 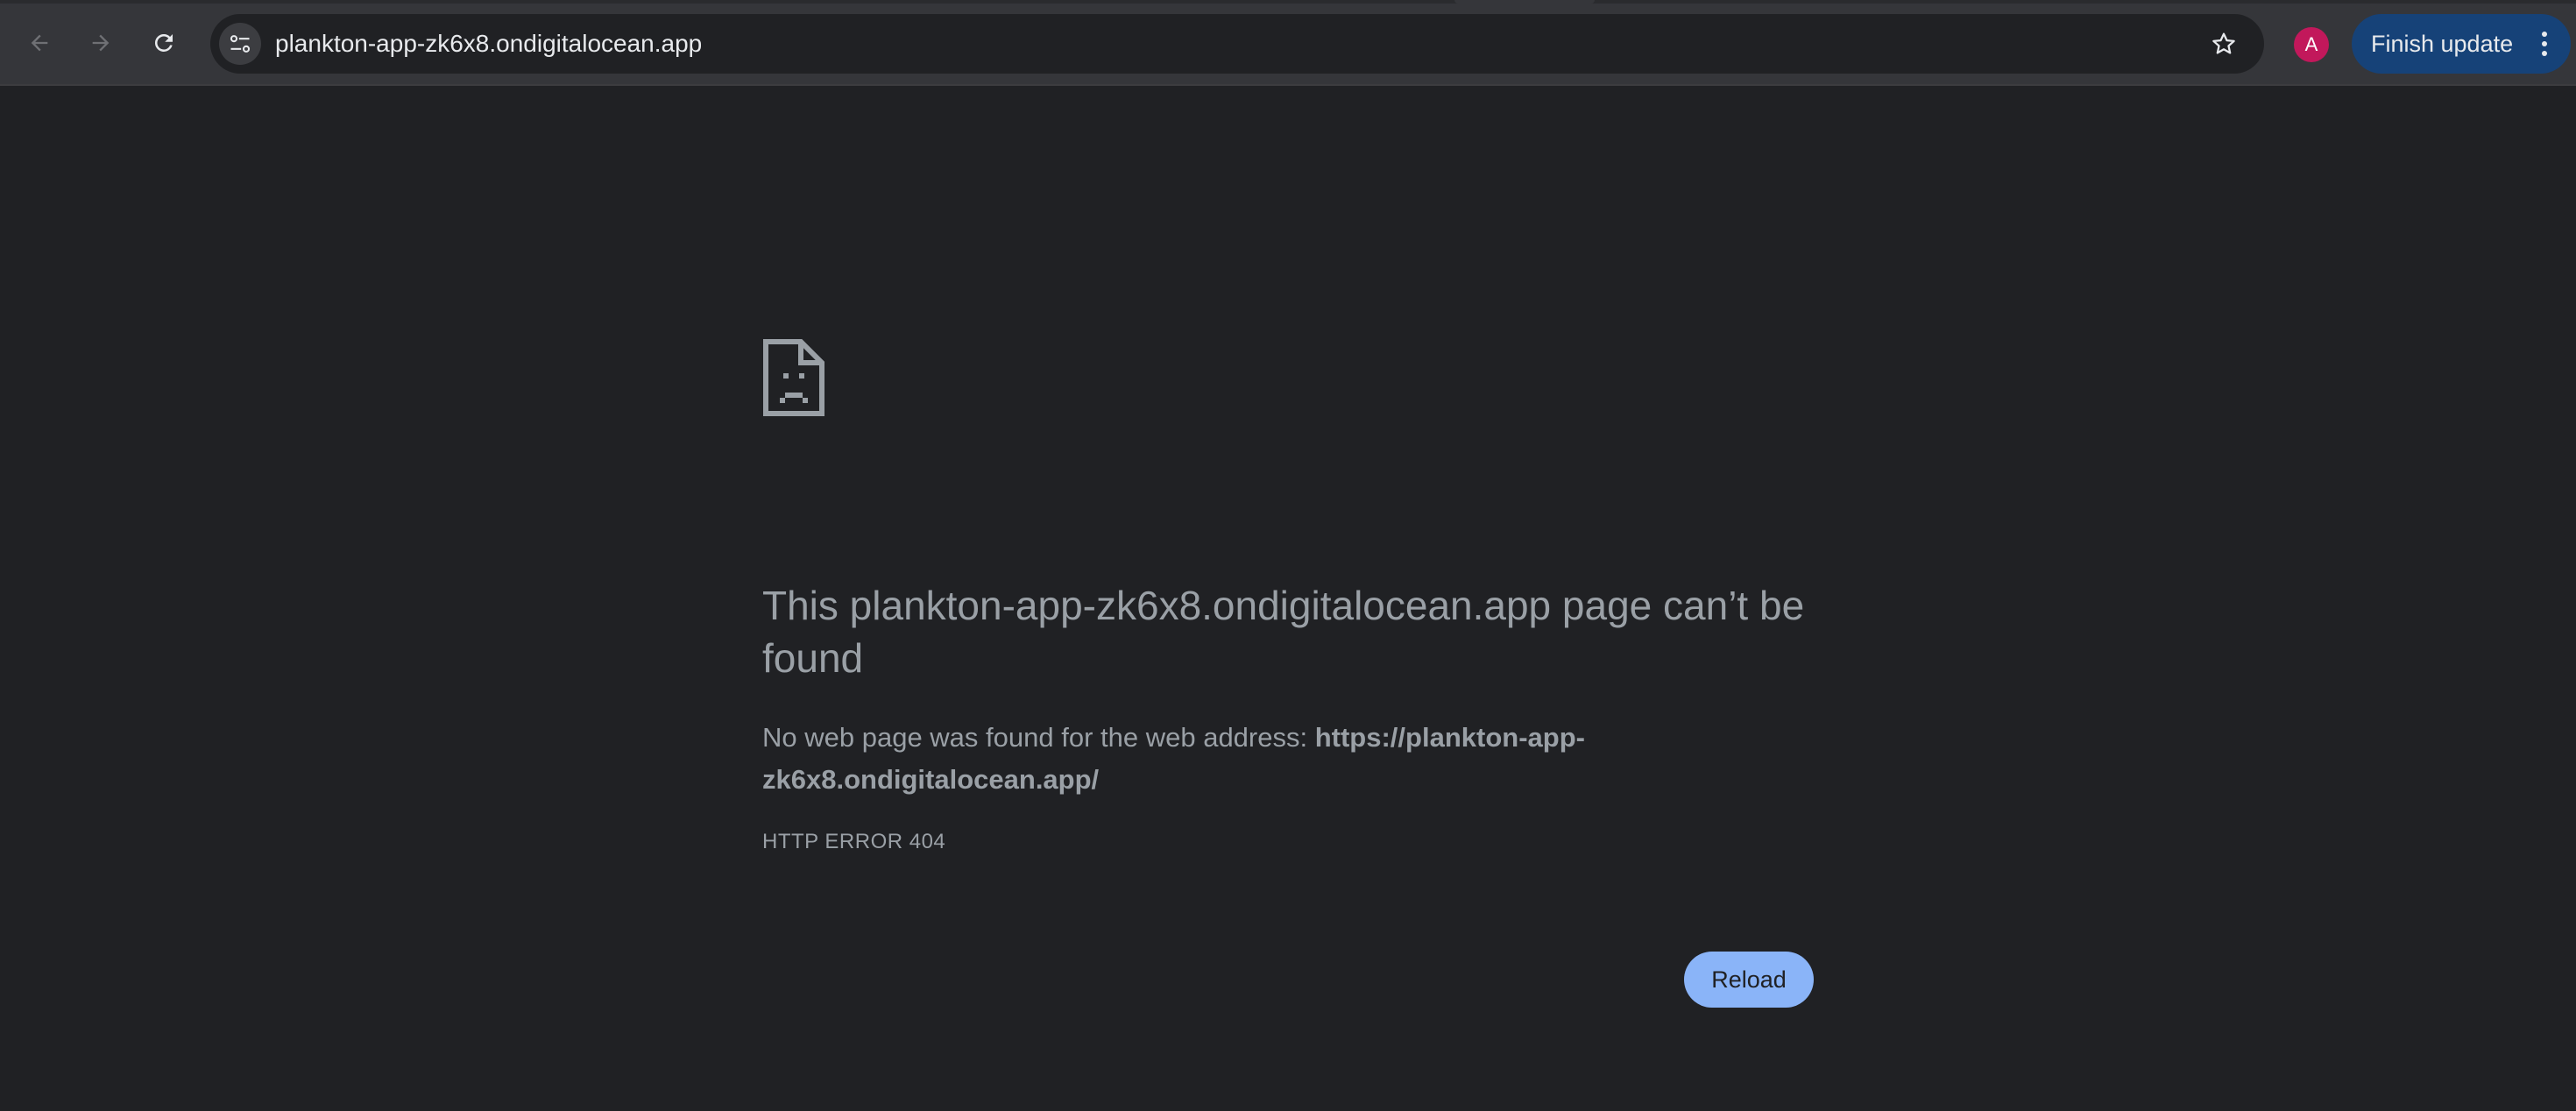 What do you see at coordinates (1524, 2) in the screenshot?
I see `active-tab-notch` at bounding box center [1524, 2].